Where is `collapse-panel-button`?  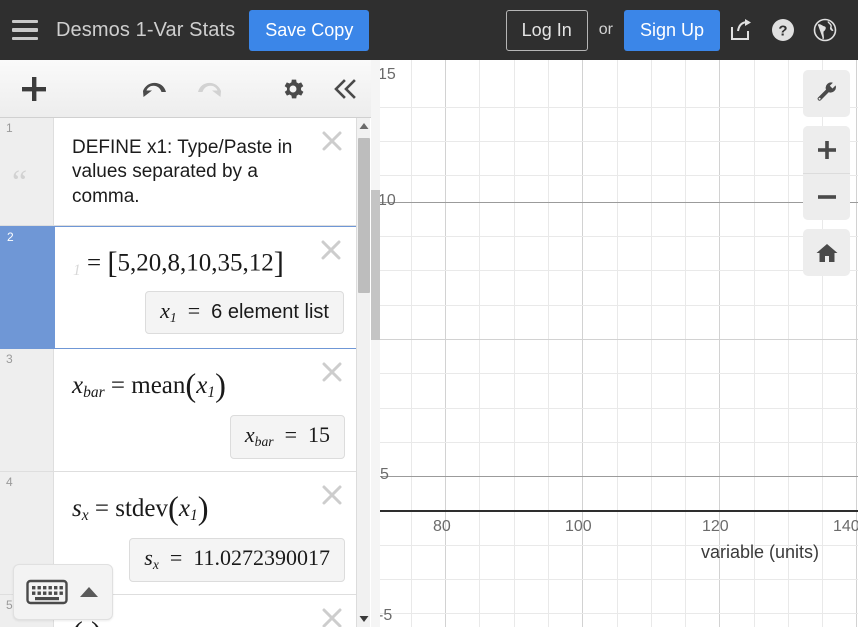 collapse-panel-button is located at coordinates (345, 89).